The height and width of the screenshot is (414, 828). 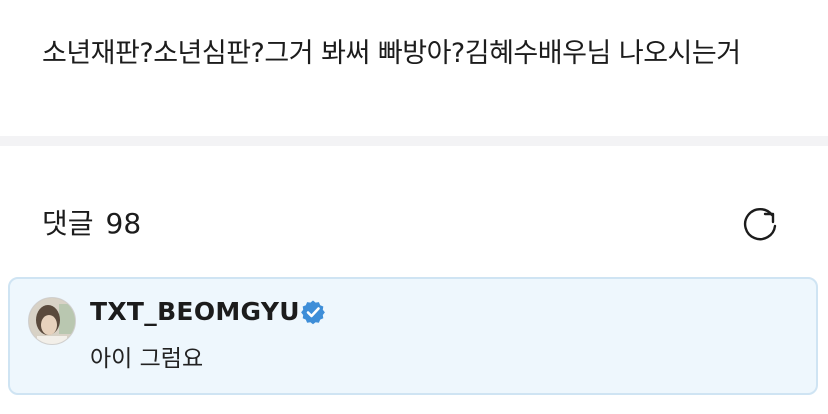 What do you see at coordinates (313, 312) in the screenshot?
I see `verified-badge-icon` at bounding box center [313, 312].